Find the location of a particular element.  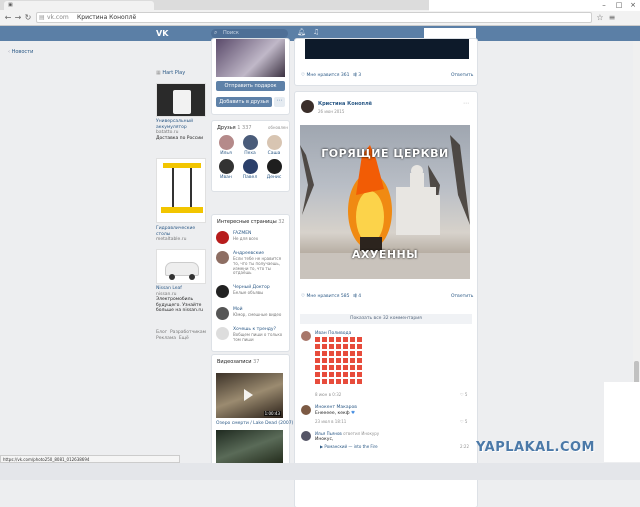

search-input: ⌕ Поиск is located at coordinates (249, 33).